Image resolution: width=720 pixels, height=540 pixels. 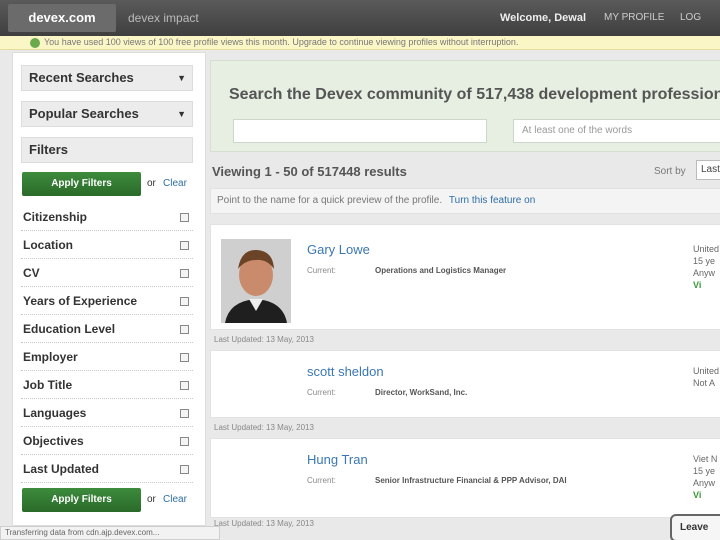 I want to click on nav-tab-impact: devex impact, so click(x=163, y=18).